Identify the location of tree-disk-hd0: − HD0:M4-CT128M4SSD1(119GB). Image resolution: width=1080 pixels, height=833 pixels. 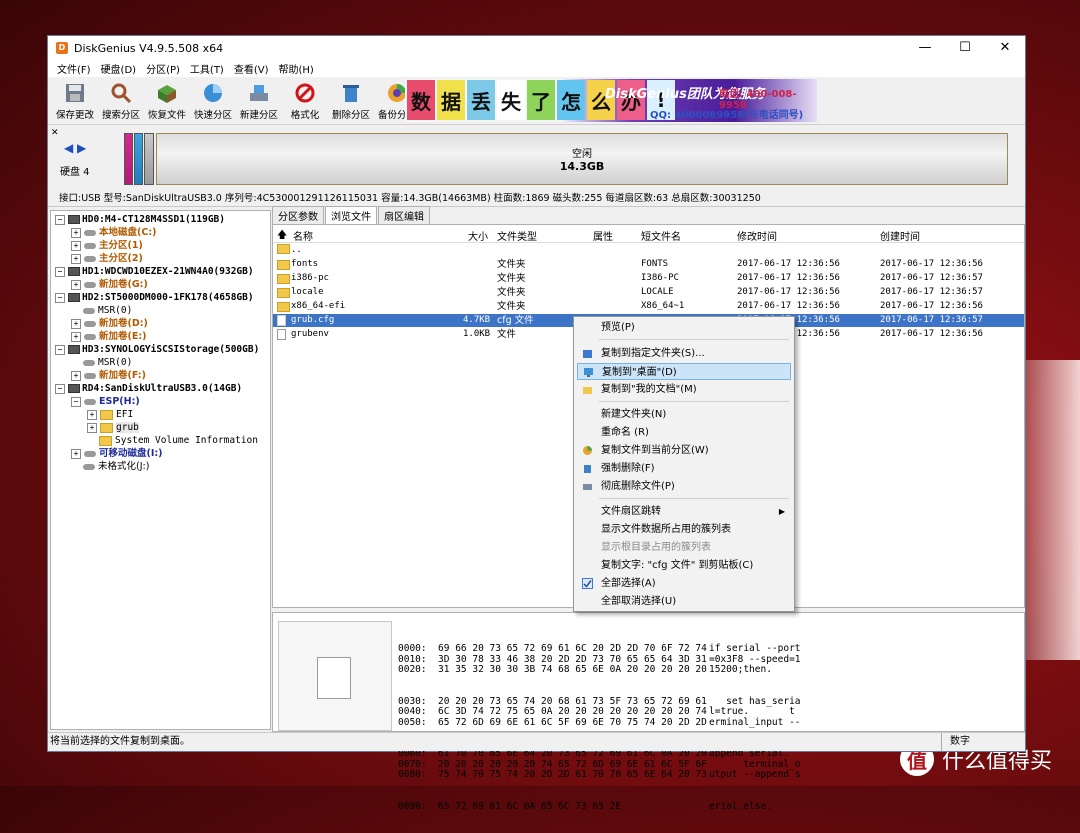
(140, 219).